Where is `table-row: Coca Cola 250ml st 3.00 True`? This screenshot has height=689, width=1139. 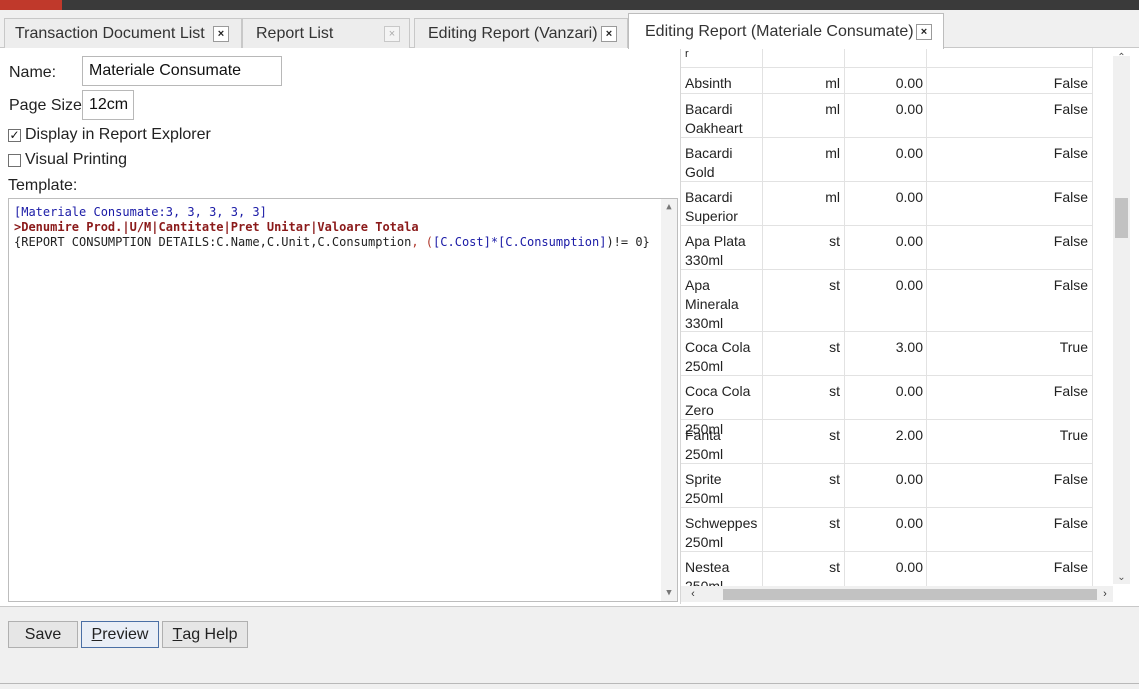
table-row: Coca Cola 250ml st 3.00 True is located at coordinates (887, 354).